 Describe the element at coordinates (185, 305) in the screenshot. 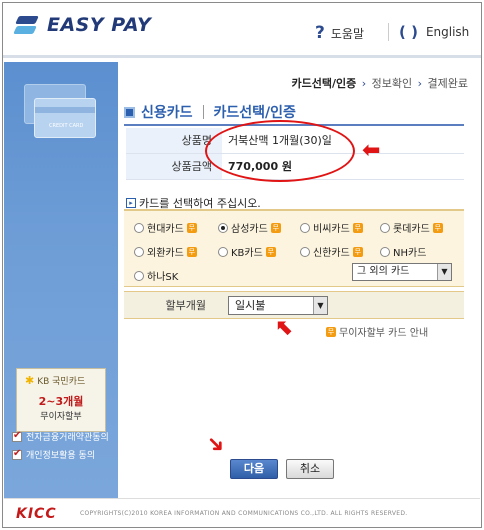

I see `installment-label: 할부개월` at that location.